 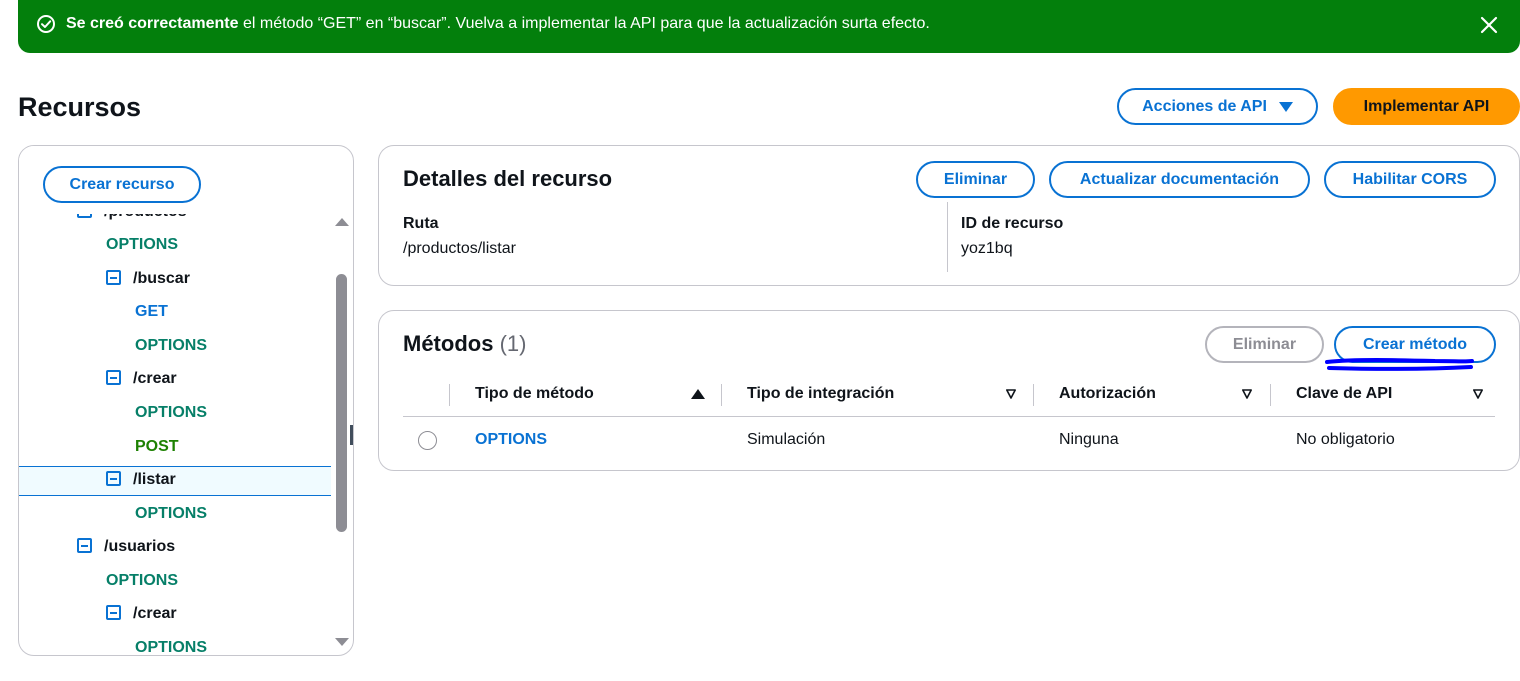 What do you see at coordinates (151, 312) in the screenshot?
I see `tree-method-get: GET` at bounding box center [151, 312].